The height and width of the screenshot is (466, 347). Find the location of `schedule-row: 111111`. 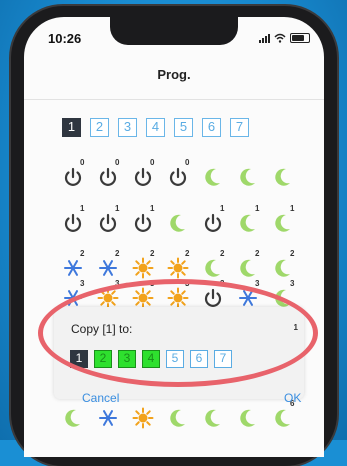

schedule-row: 111111 is located at coordinates (180, 220).